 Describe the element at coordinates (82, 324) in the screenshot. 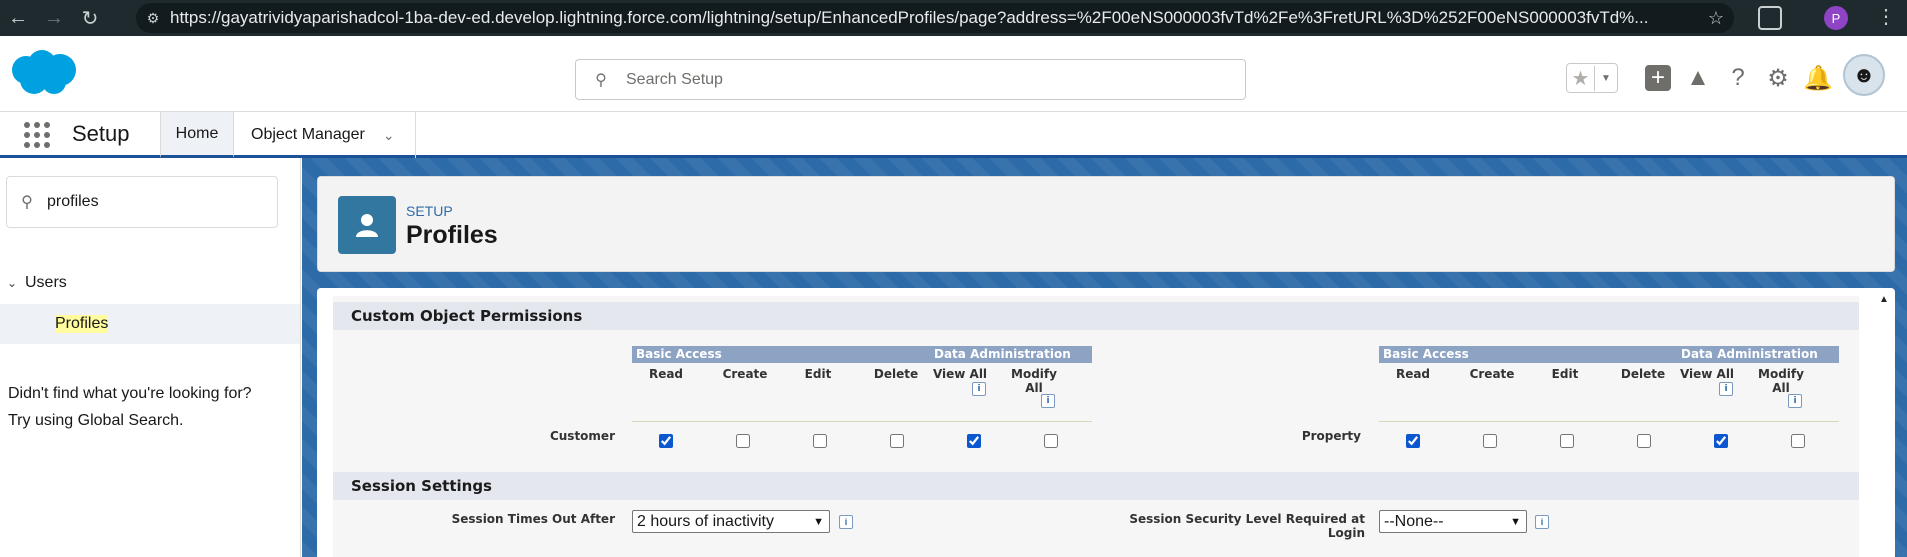

I see `tree-node-profiles-label: Profiles` at that location.